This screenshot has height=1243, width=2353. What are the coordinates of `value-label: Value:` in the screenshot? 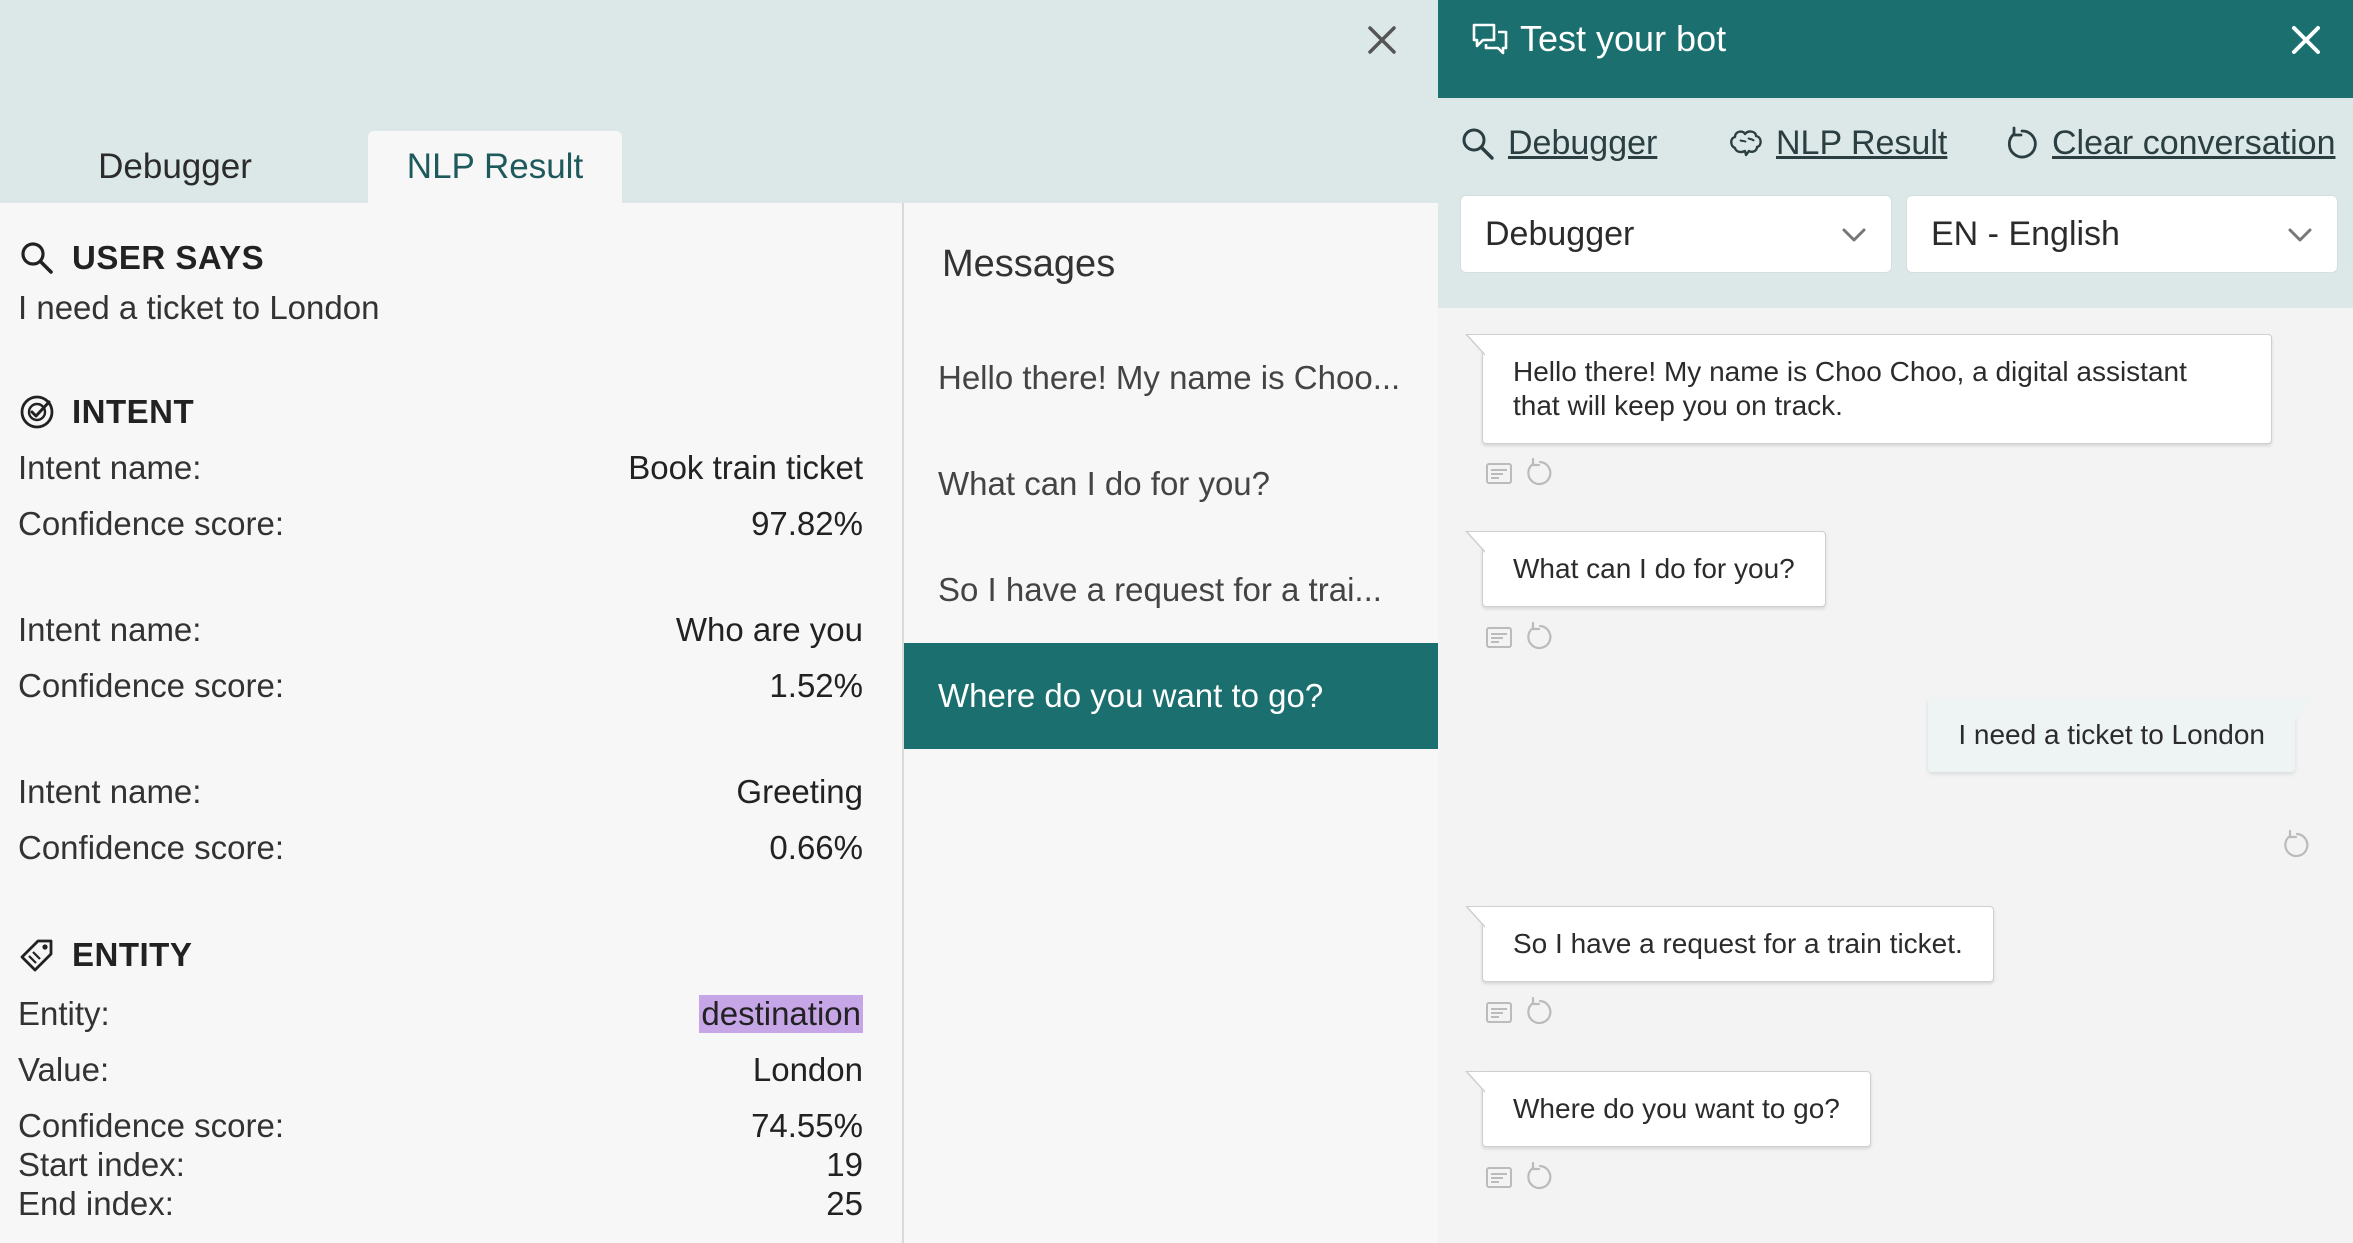 It's located at (64, 1069).